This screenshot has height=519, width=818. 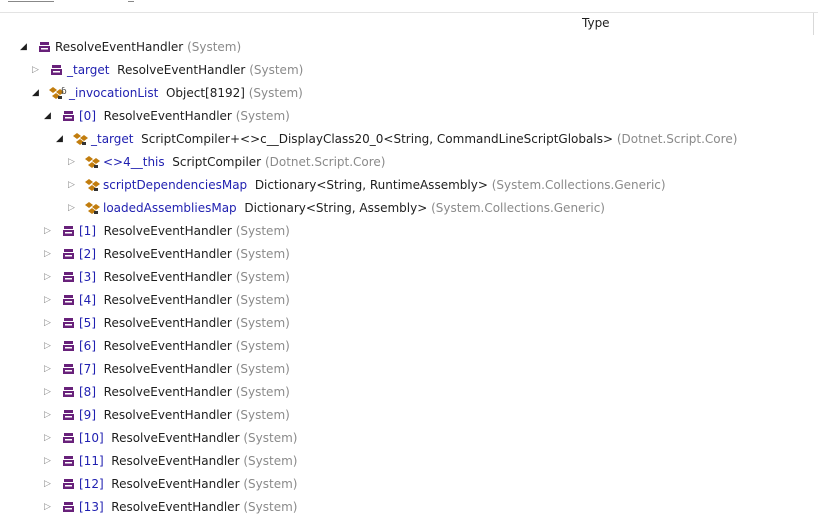 I want to click on row-value: Dictionary<String, Assembly>, so click(x=336, y=208).